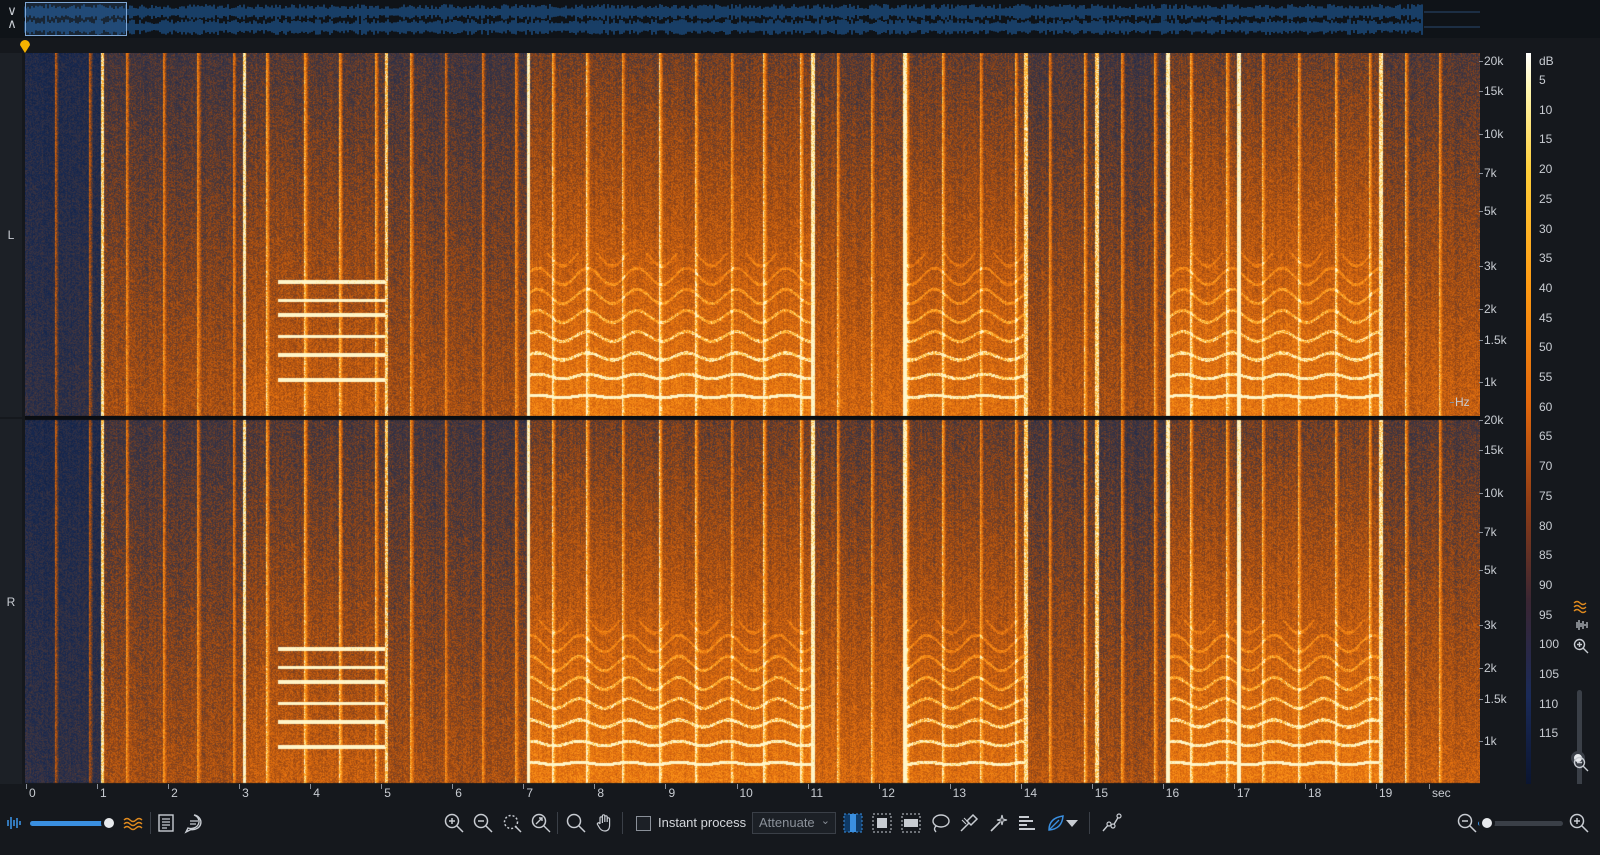  What do you see at coordinates (483, 823) in the screenshot?
I see `zoom-out-icon` at bounding box center [483, 823].